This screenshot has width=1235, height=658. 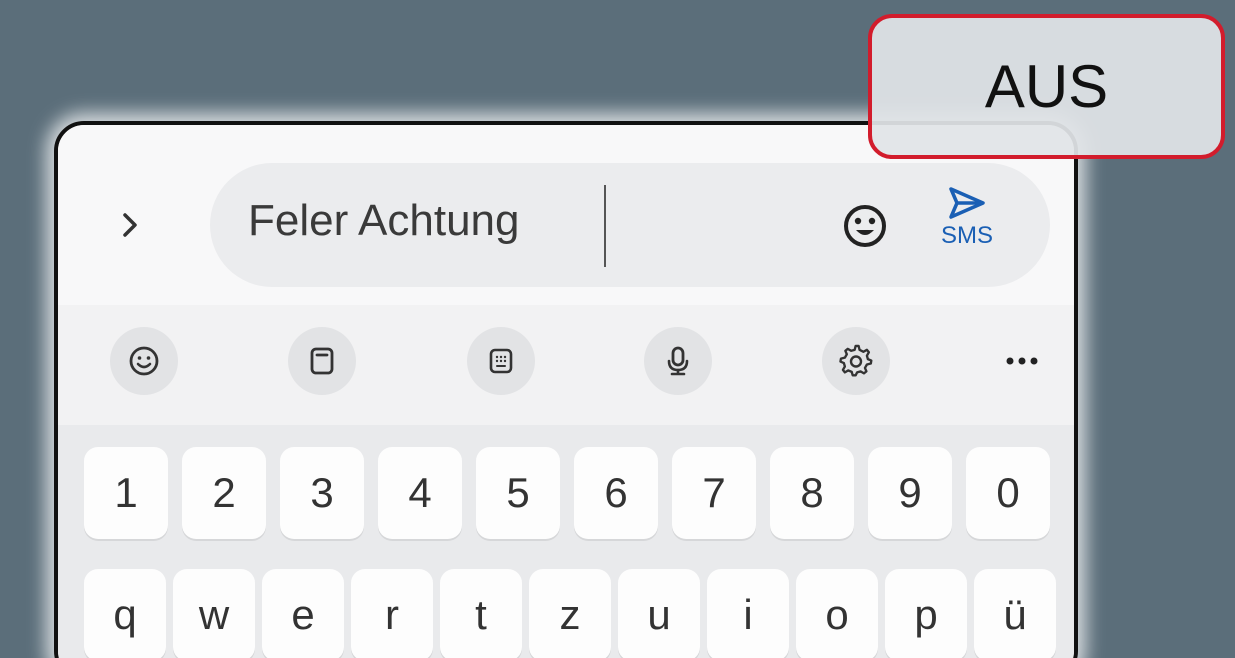 I want to click on toolbar-voice-input-button, so click(x=678, y=361).